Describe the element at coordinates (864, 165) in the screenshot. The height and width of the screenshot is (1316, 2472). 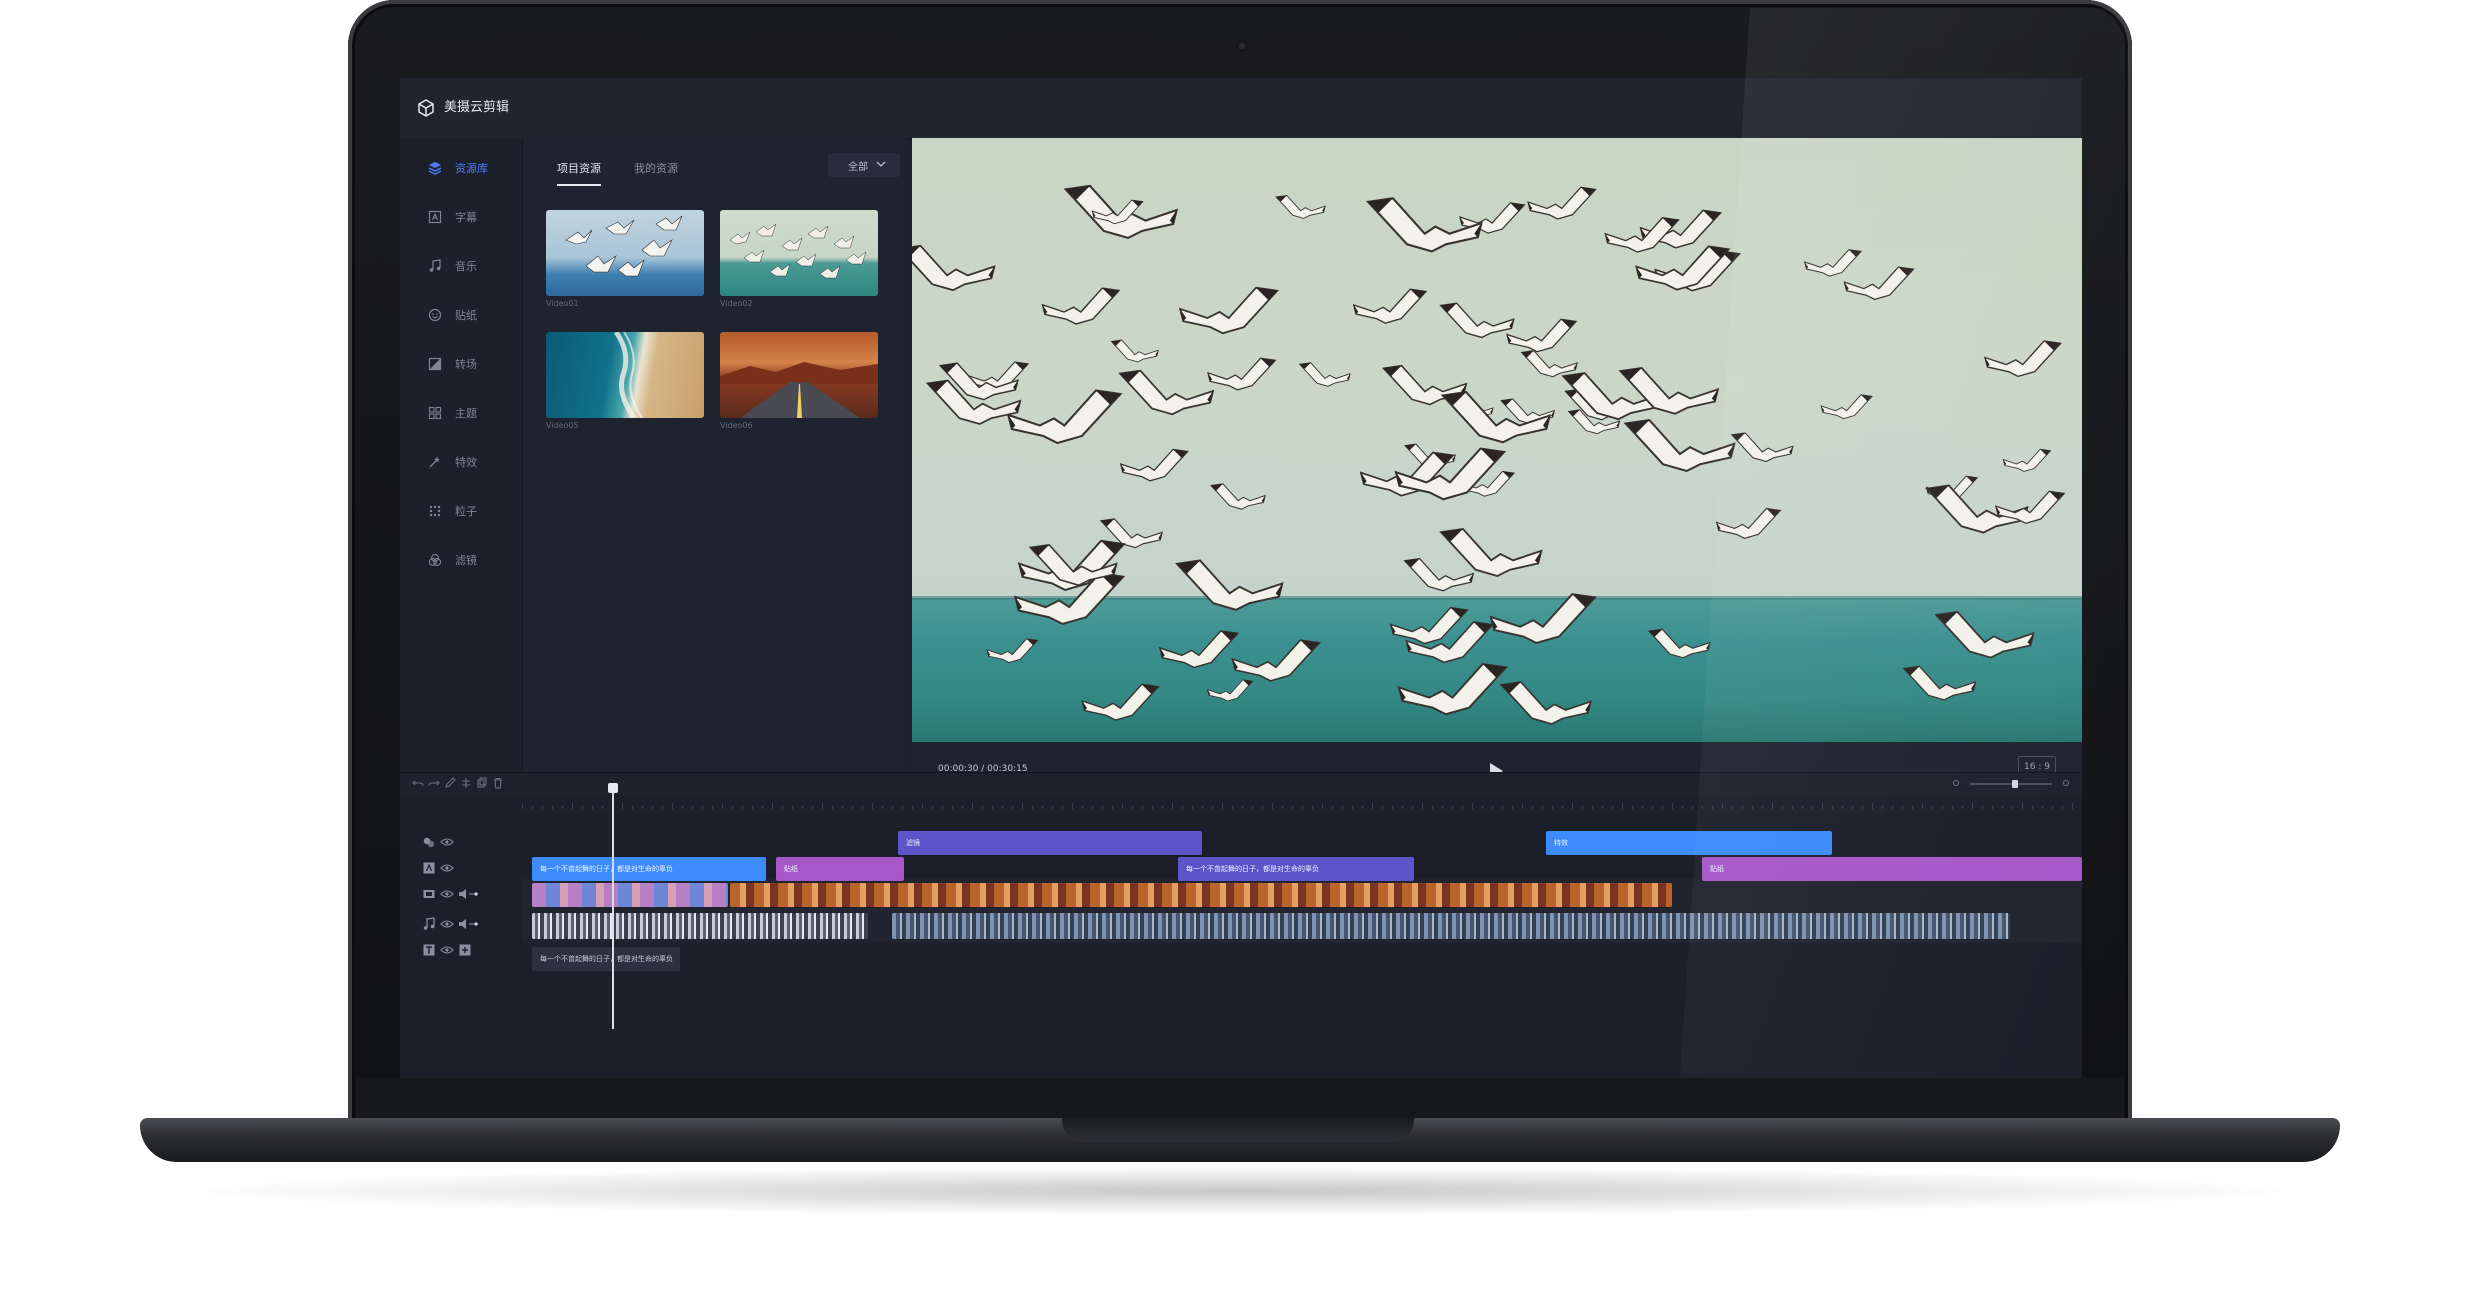
I see `filter-dropdown: 全部` at that location.